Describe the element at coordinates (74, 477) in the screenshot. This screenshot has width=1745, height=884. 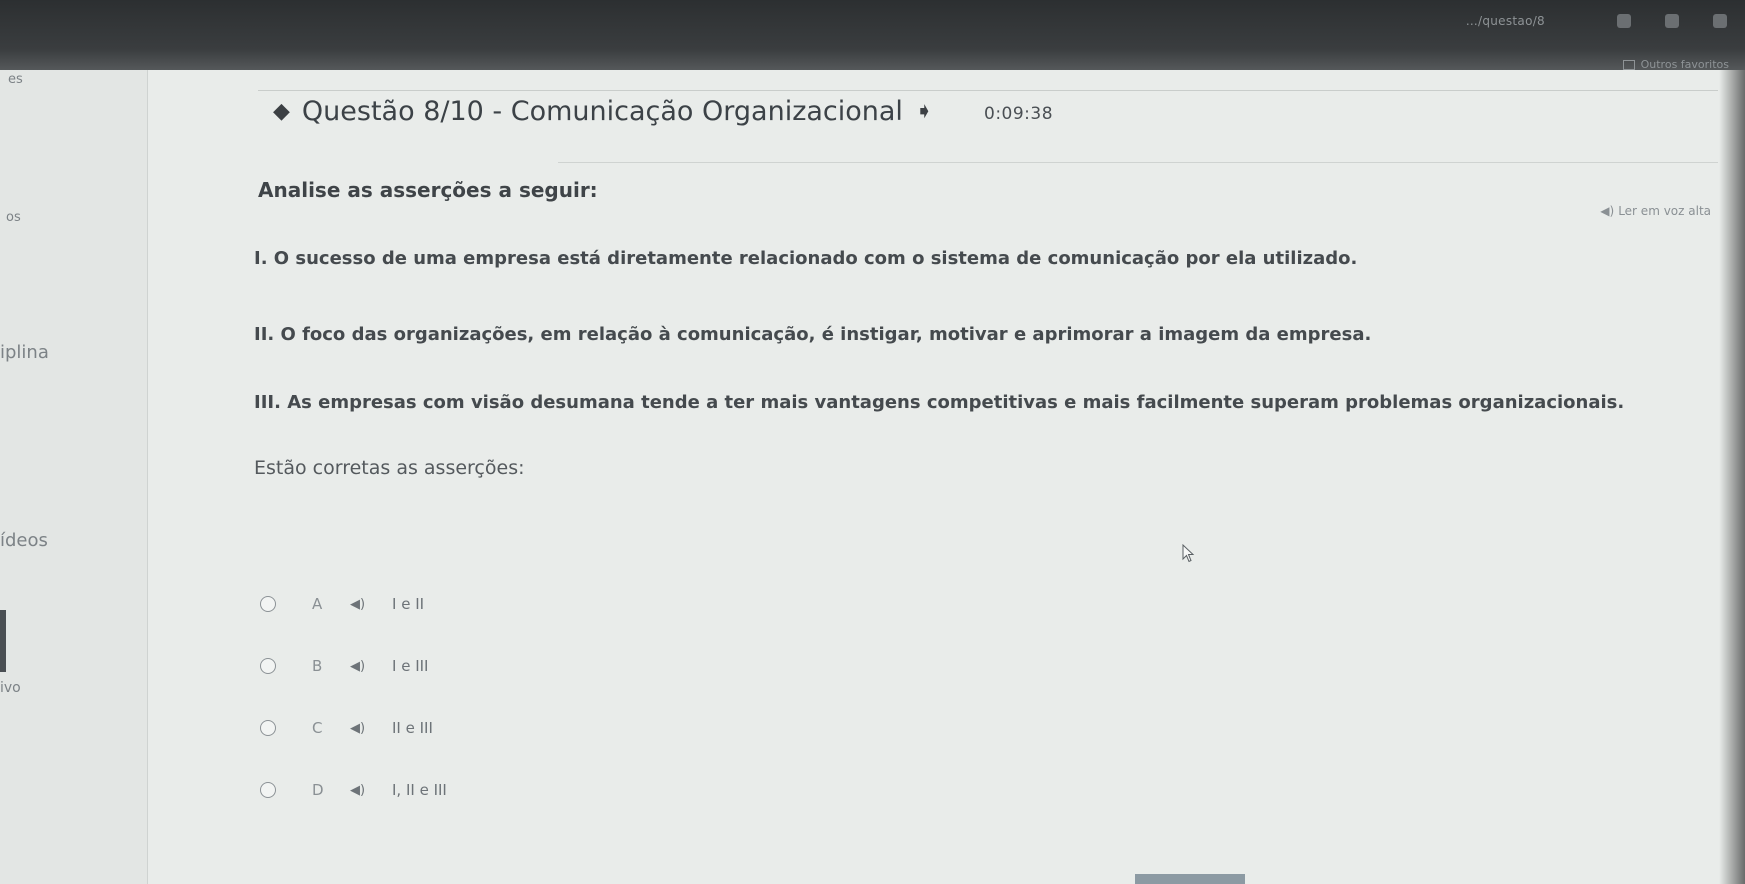
I see `sidebar: es os iplina ídeos ivo` at that location.